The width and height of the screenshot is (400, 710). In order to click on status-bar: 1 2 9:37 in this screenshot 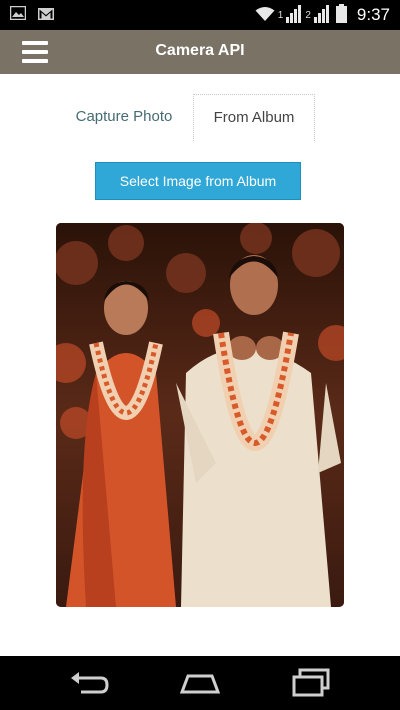, I will do `click(200, 15)`.